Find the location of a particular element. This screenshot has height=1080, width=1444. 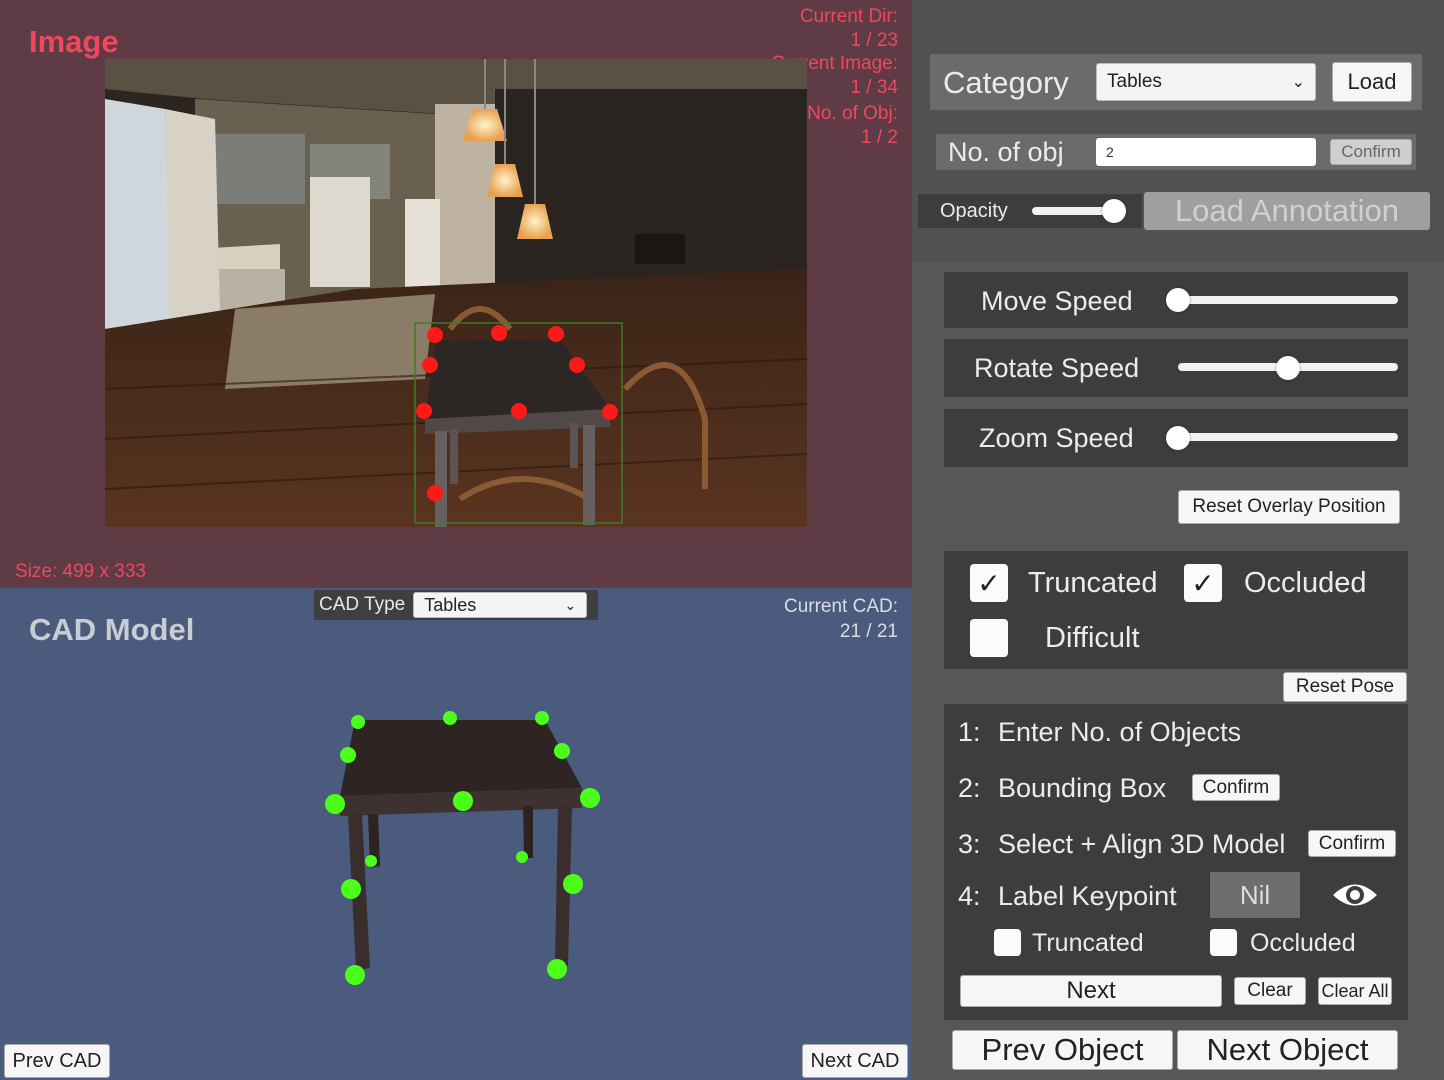

zoom-speed-slider-handle is located at coordinates (1178, 438).